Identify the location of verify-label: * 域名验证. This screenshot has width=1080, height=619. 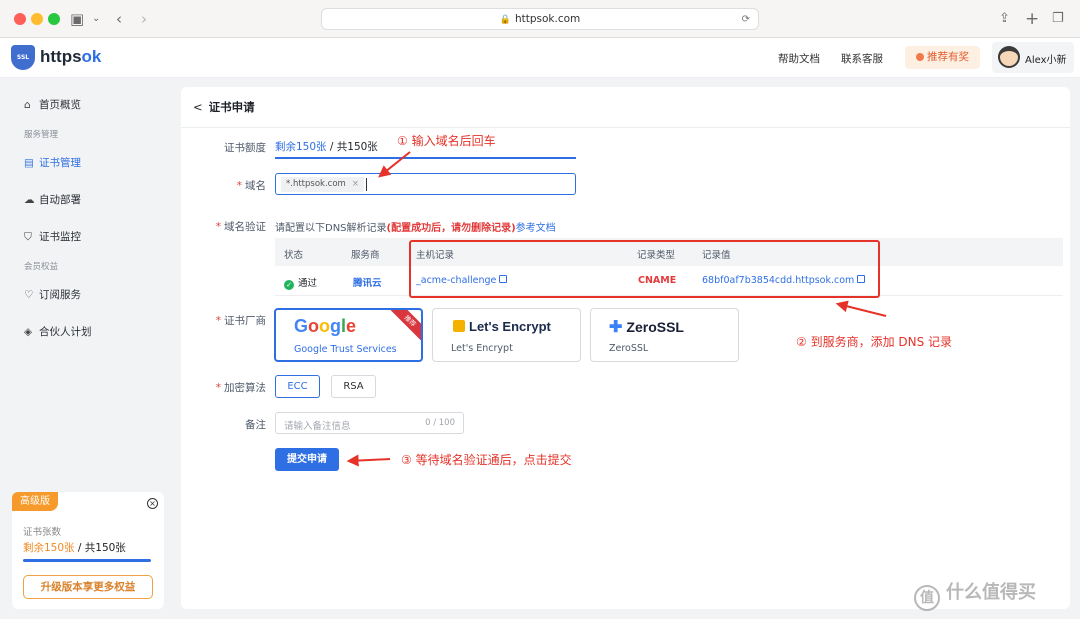
(240, 227).